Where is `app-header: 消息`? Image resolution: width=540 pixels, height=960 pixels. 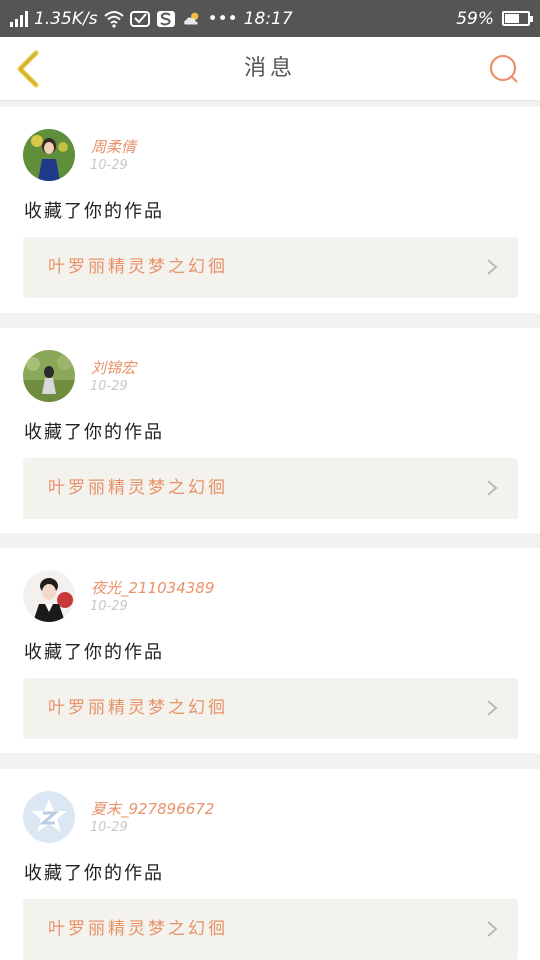
app-header: 消息 is located at coordinates (270, 69).